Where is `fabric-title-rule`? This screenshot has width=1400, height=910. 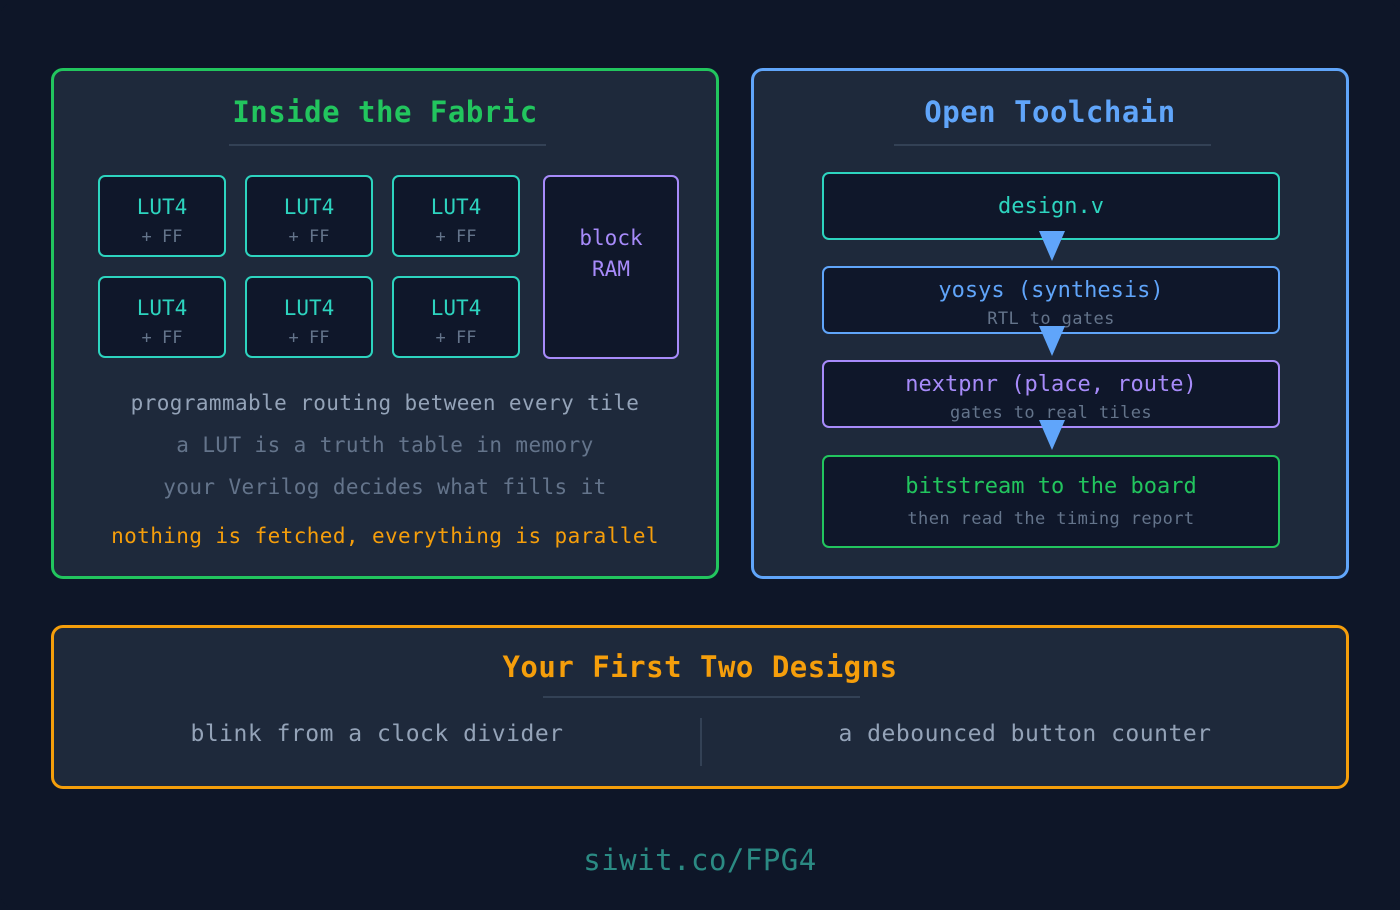 fabric-title-rule is located at coordinates (387, 145).